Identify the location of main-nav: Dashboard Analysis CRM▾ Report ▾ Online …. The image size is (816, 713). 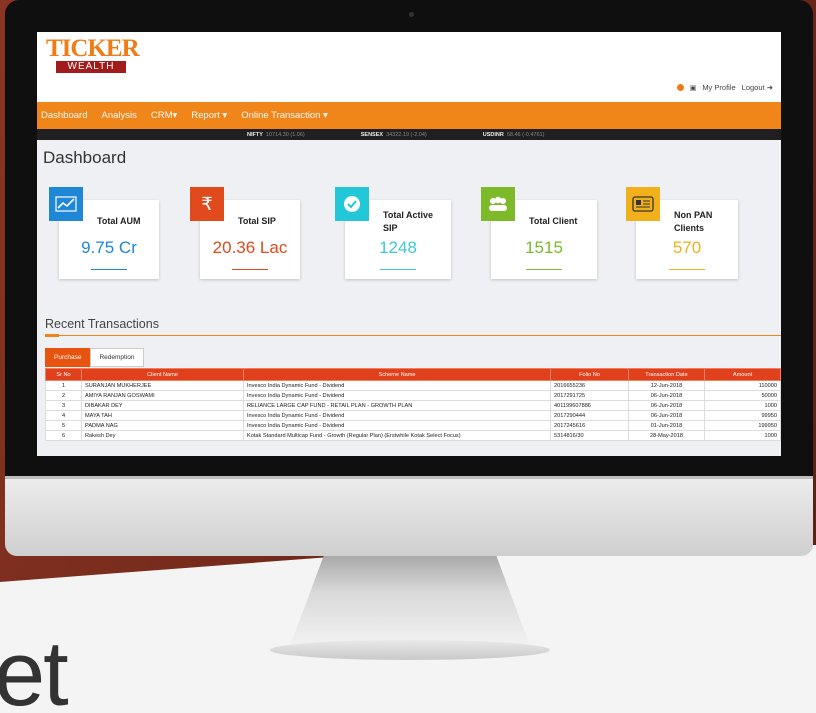
(409, 115).